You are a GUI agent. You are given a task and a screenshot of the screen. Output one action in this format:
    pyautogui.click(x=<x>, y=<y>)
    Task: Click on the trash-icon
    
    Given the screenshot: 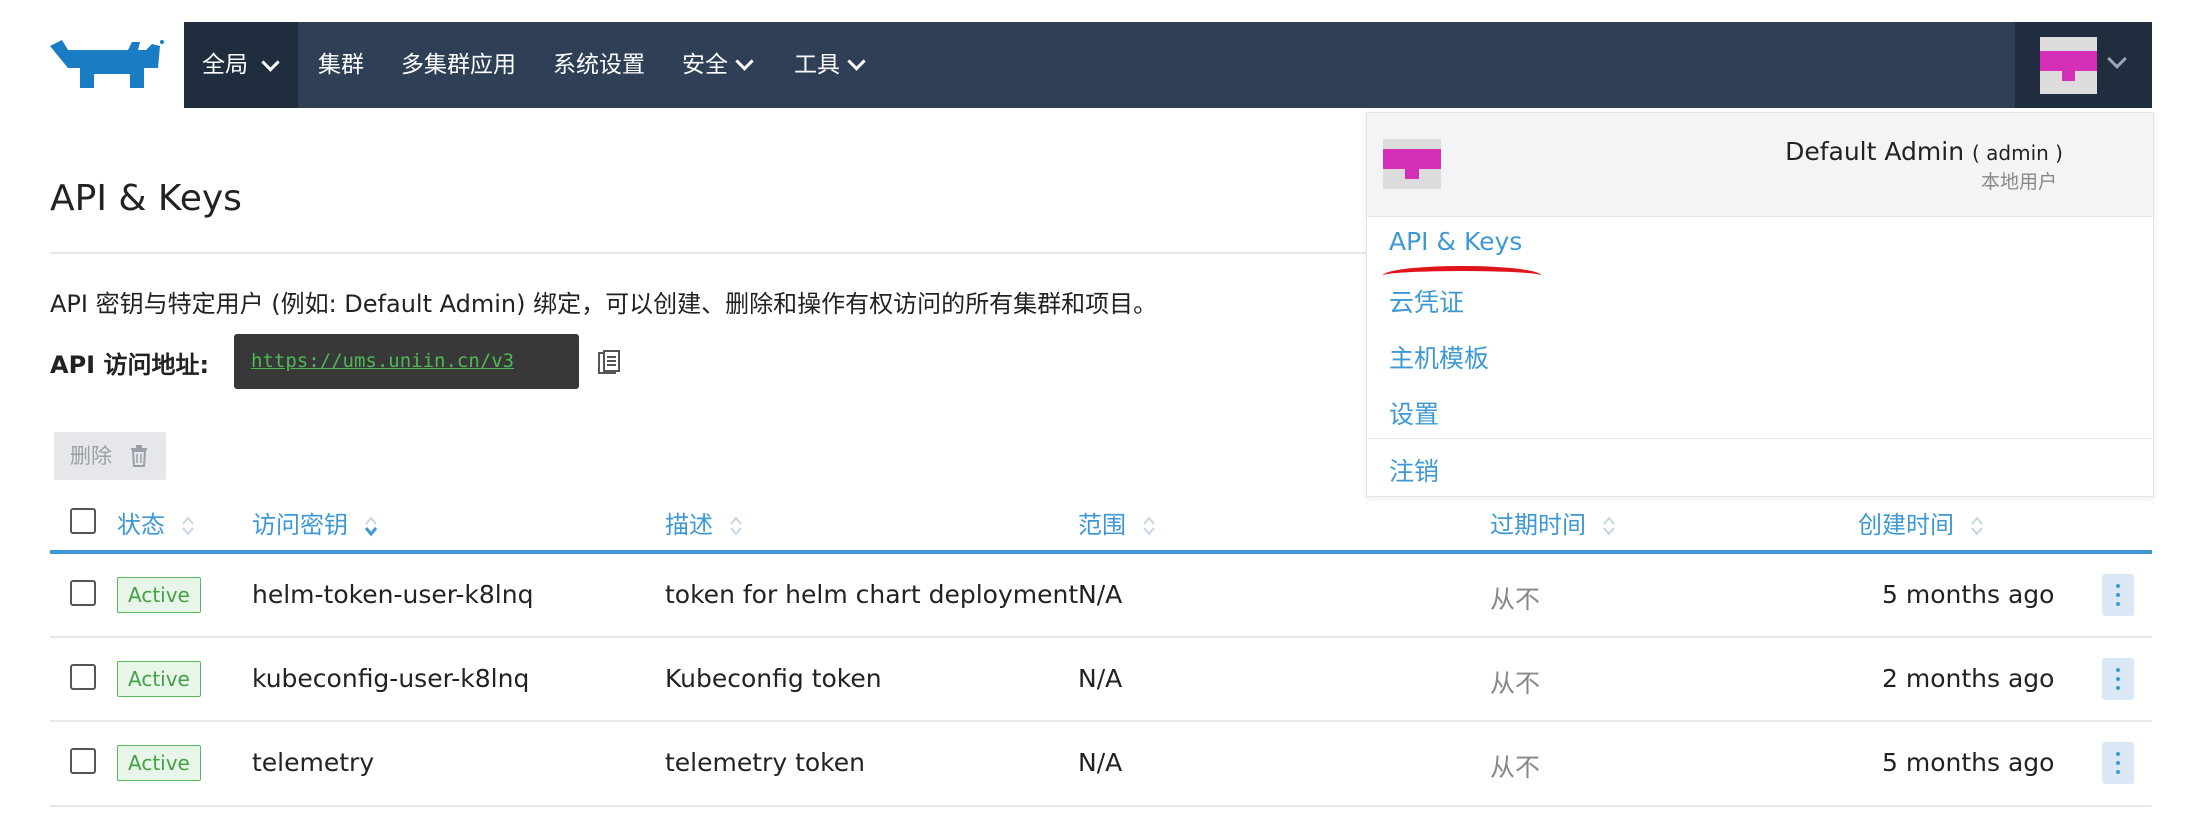 What is the action you would take?
    pyautogui.click(x=139, y=456)
    